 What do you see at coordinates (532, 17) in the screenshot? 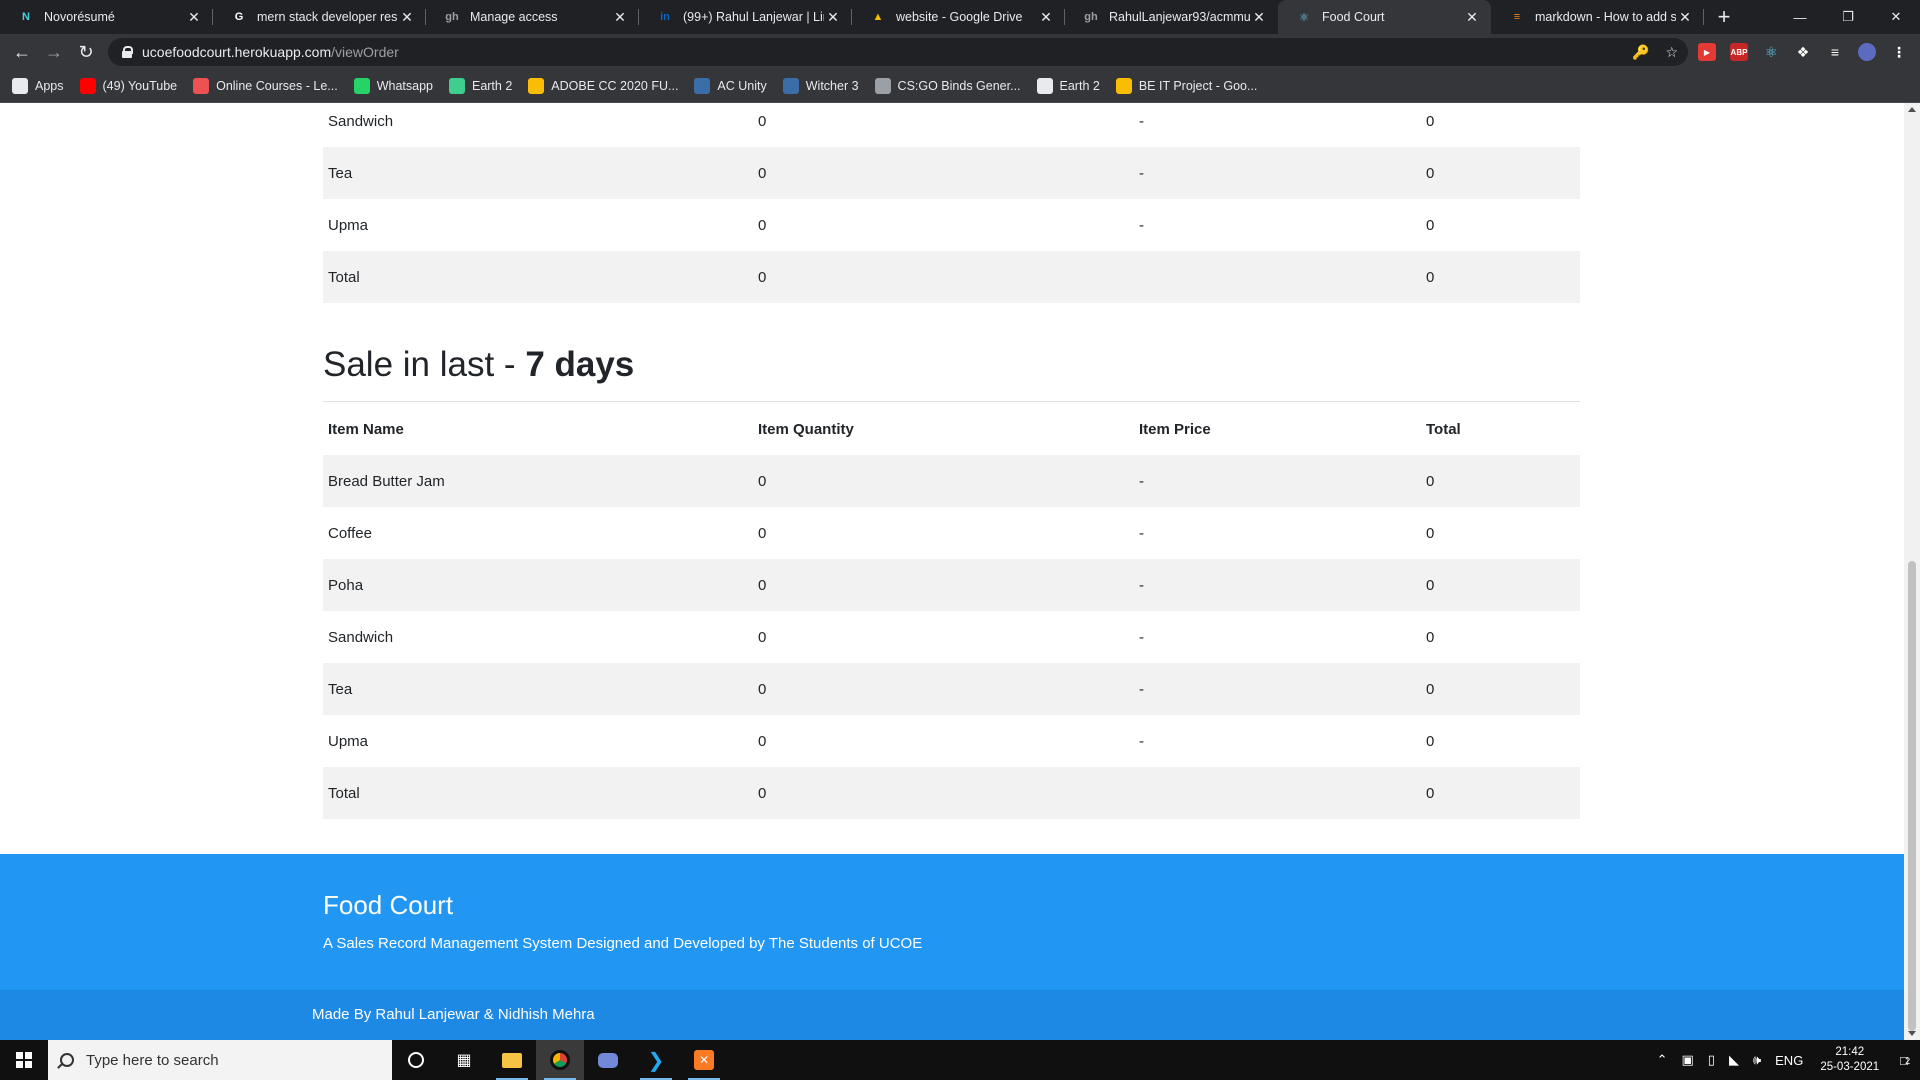
I see `browser-tab: gh Manage access ✕` at bounding box center [532, 17].